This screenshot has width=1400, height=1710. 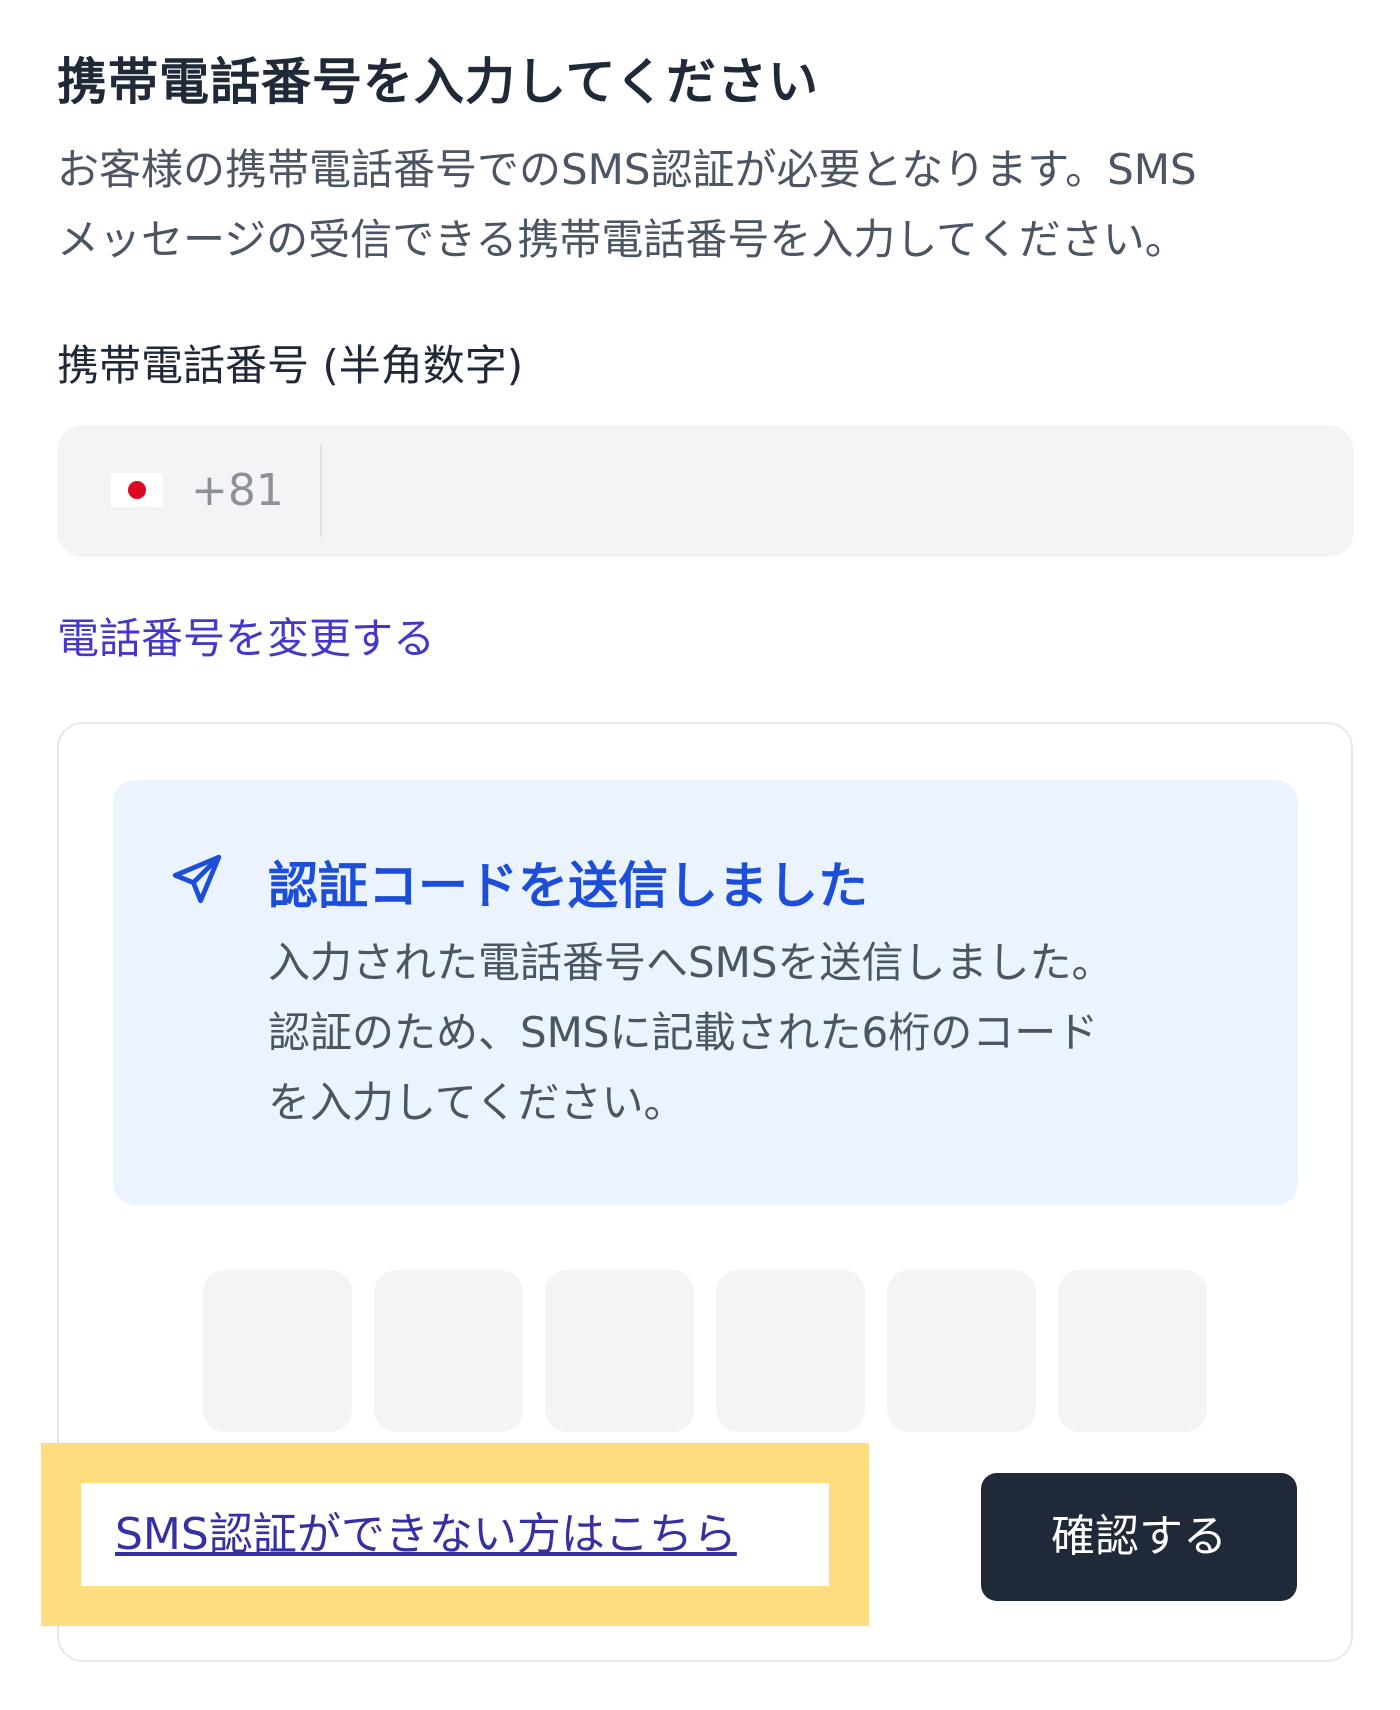 I want to click on notice-body-line-1: 入力された電話番号へSMSを送信しました。, so click(x=691, y=962).